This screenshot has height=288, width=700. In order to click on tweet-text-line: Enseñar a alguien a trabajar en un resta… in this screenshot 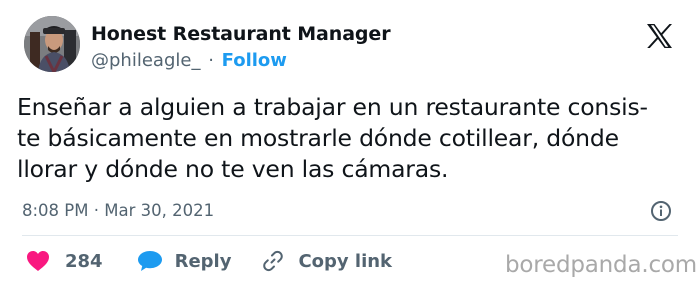, I will do `click(332, 107)`.